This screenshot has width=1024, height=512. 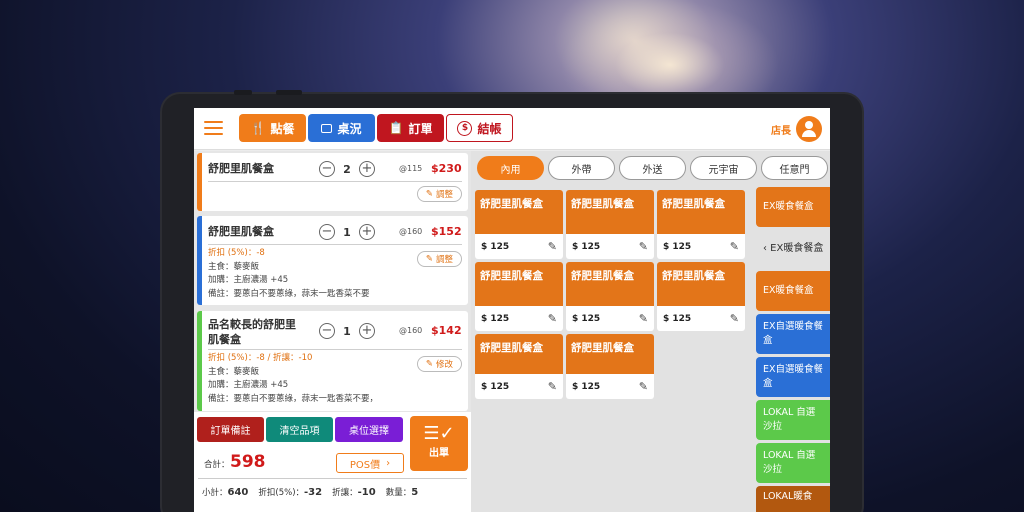 I want to click on tab-orders: 📋 訂單, so click(x=410, y=128).